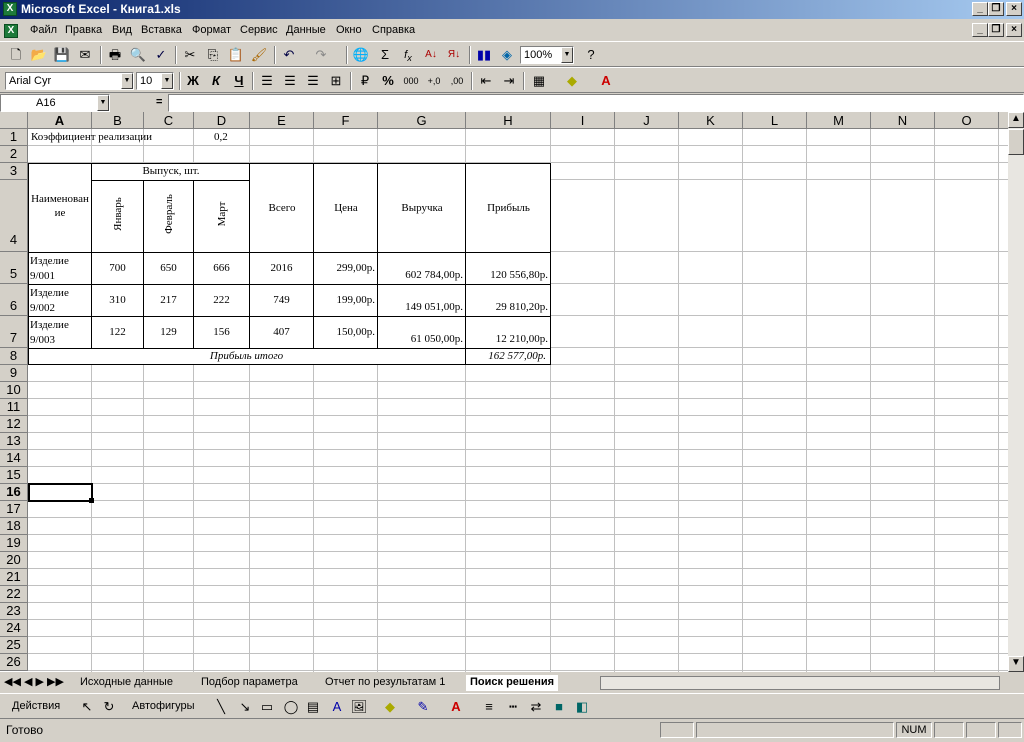  Describe the element at coordinates (1014, 30) in the screenshot. I see `doc-close-button: ×` at that location.